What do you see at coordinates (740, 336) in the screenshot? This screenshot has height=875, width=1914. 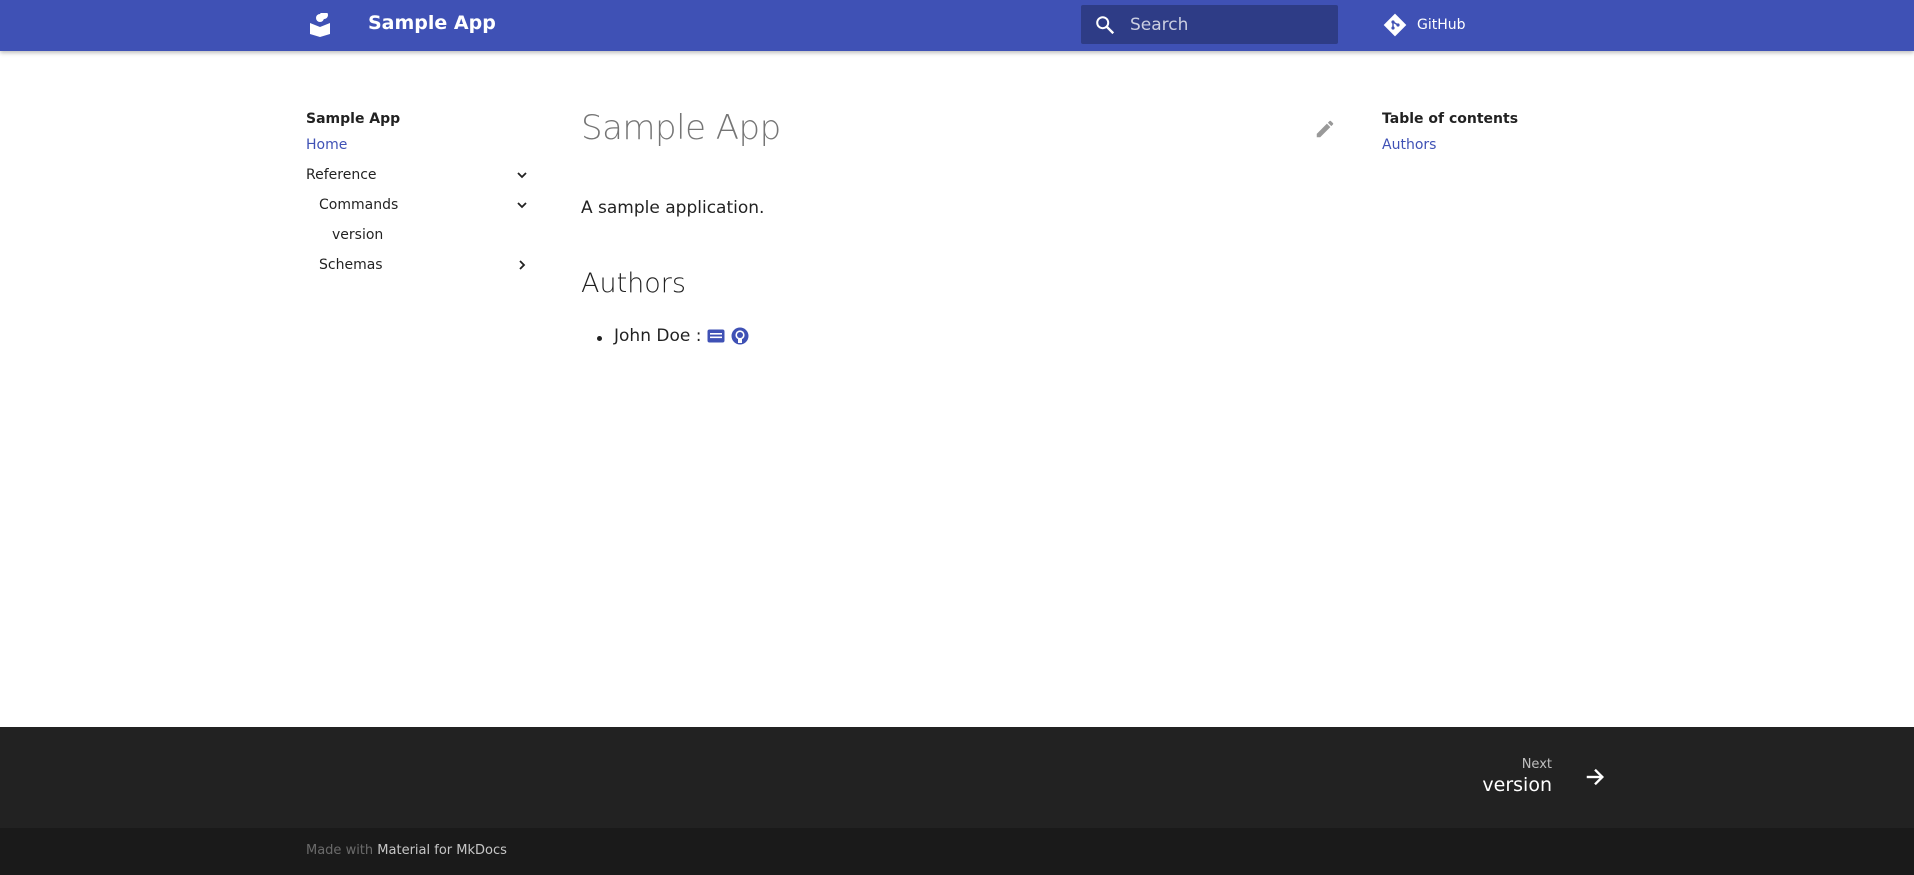 I see `github-icon` at bounding box center [740, 336].